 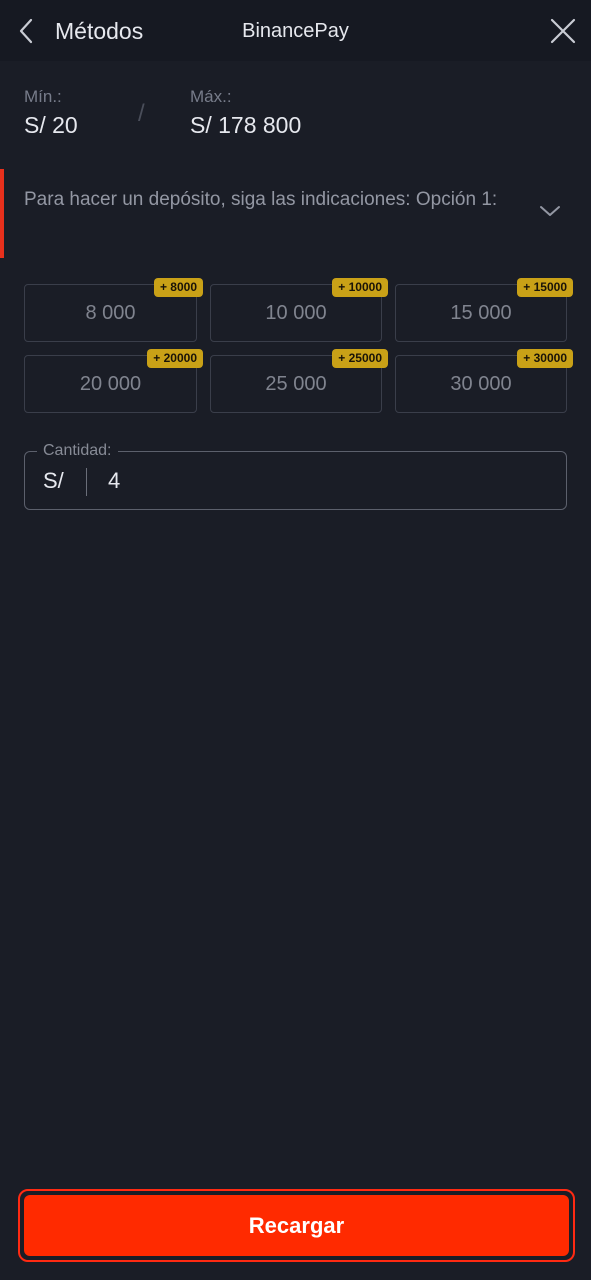 I want to click on amount-input-value: 4, so click(x=114, y=481).